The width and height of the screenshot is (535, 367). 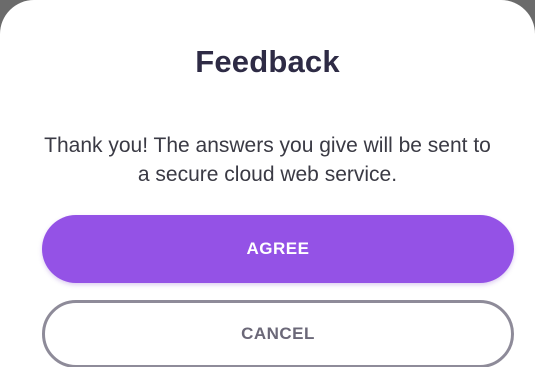 I want to click on dialog-title: Feedback, so click(x=267, y=61).